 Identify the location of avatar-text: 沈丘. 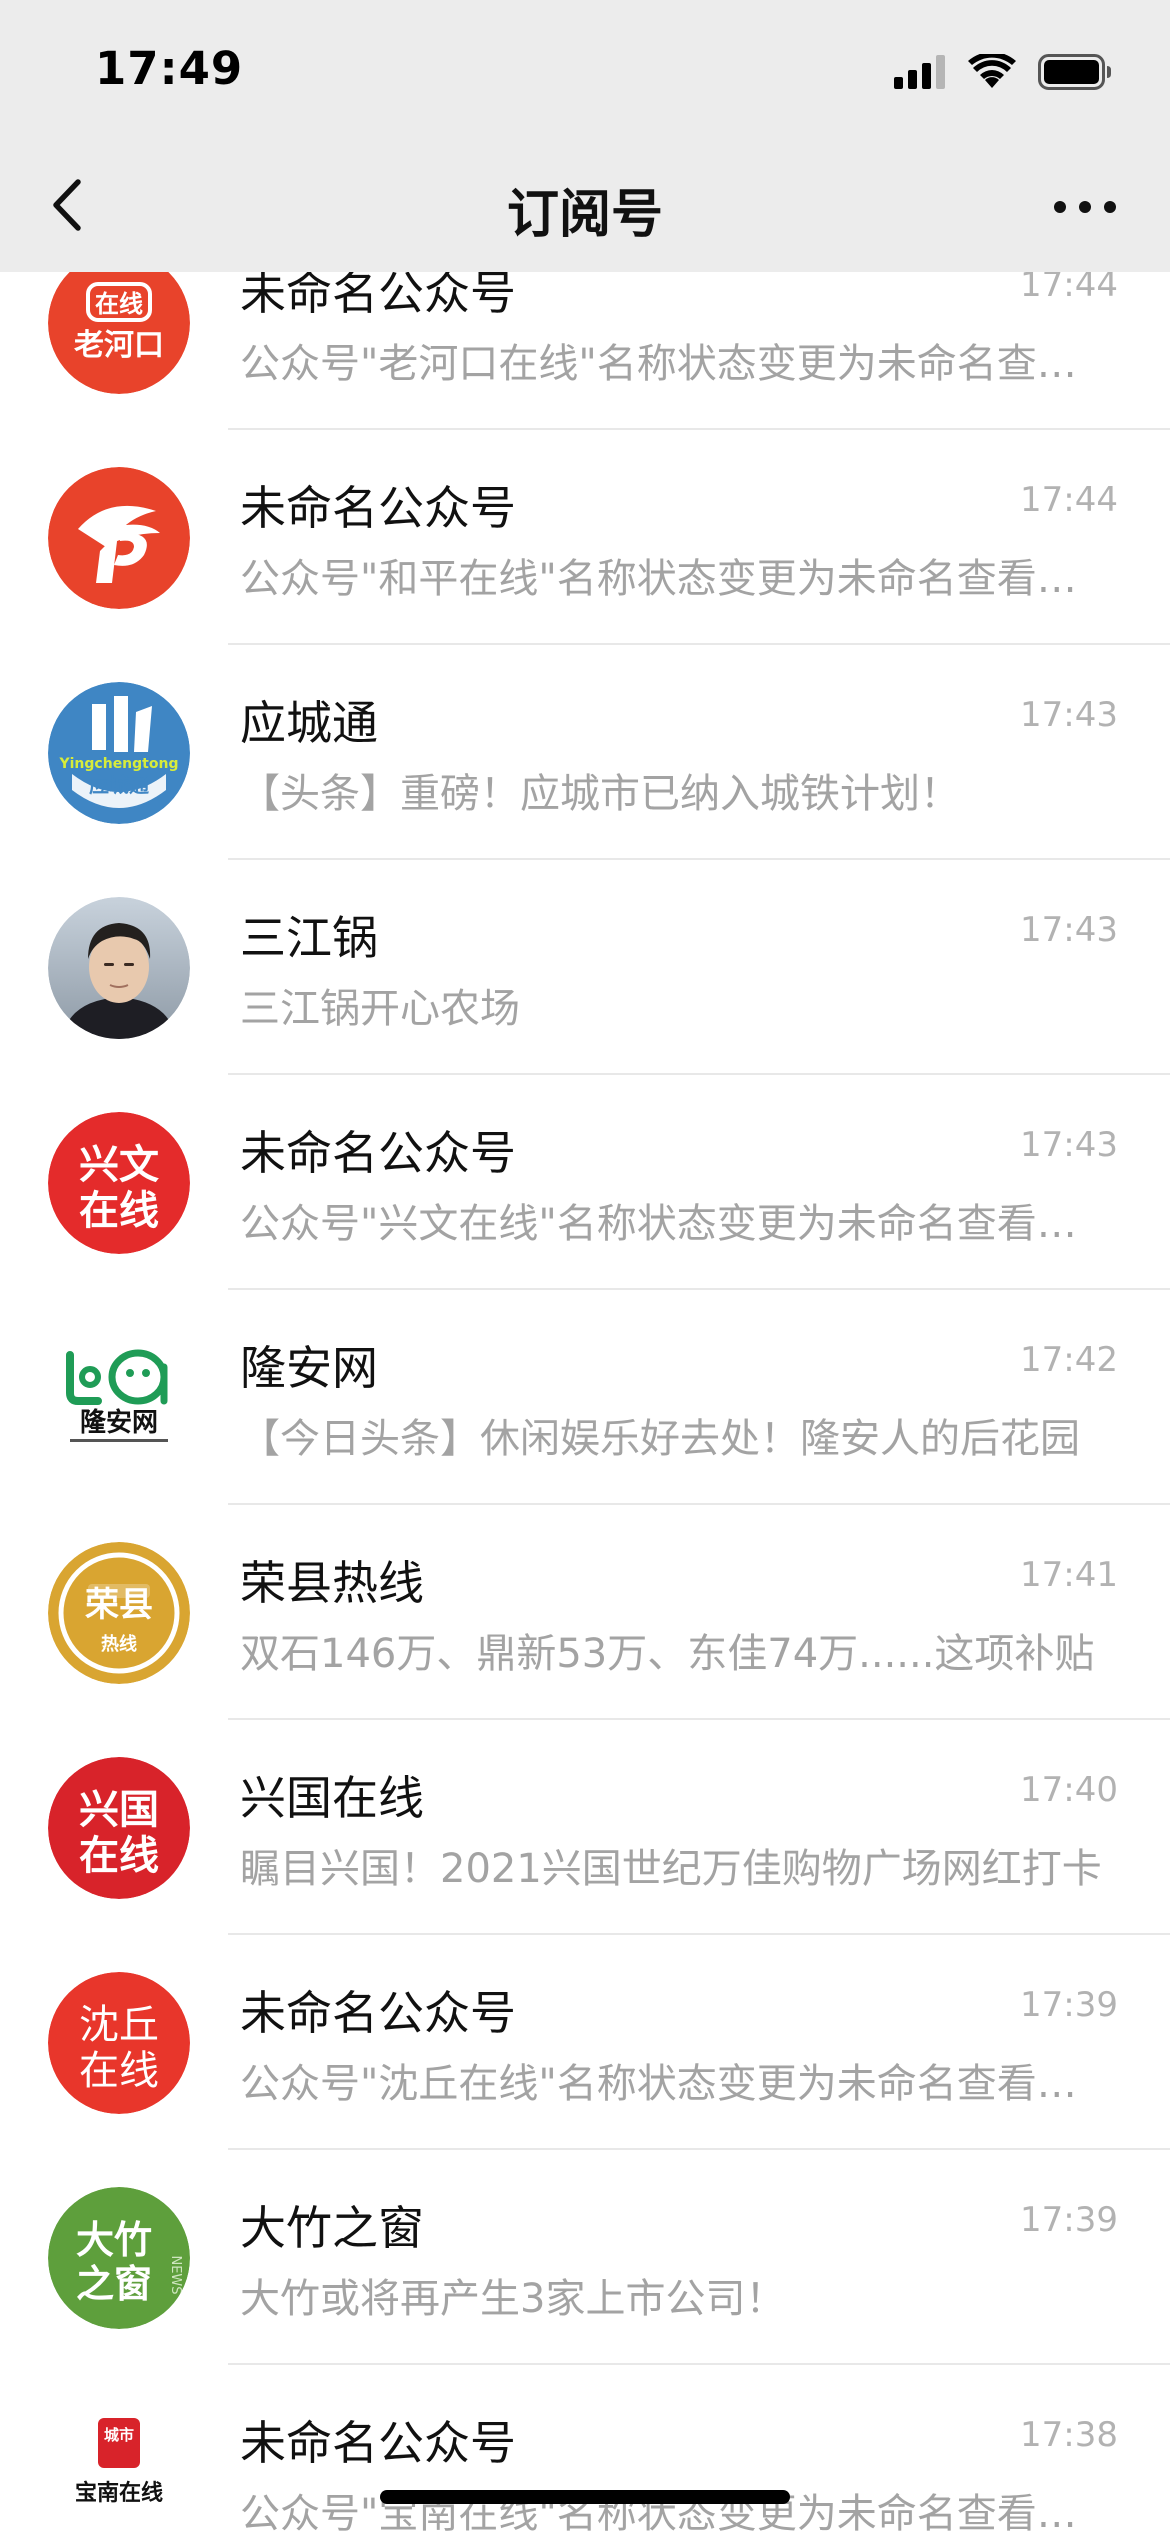
(119, 2025).